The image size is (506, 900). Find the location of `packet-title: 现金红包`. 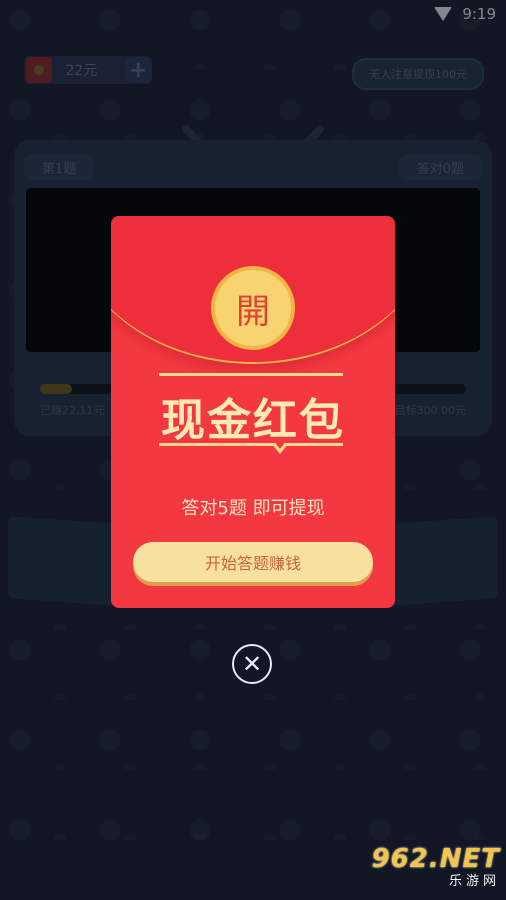

packet-title: 现金红包 is located at coordinates (253, 420).